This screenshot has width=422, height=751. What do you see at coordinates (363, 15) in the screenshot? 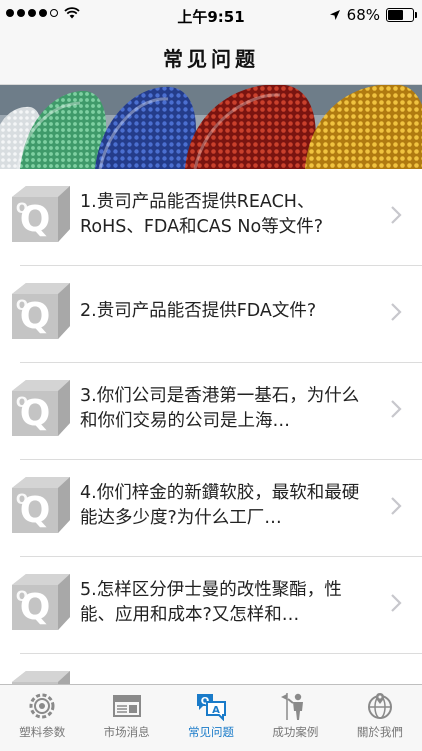
I see `battery-percent: 68%` at bounding box center [363, 15].